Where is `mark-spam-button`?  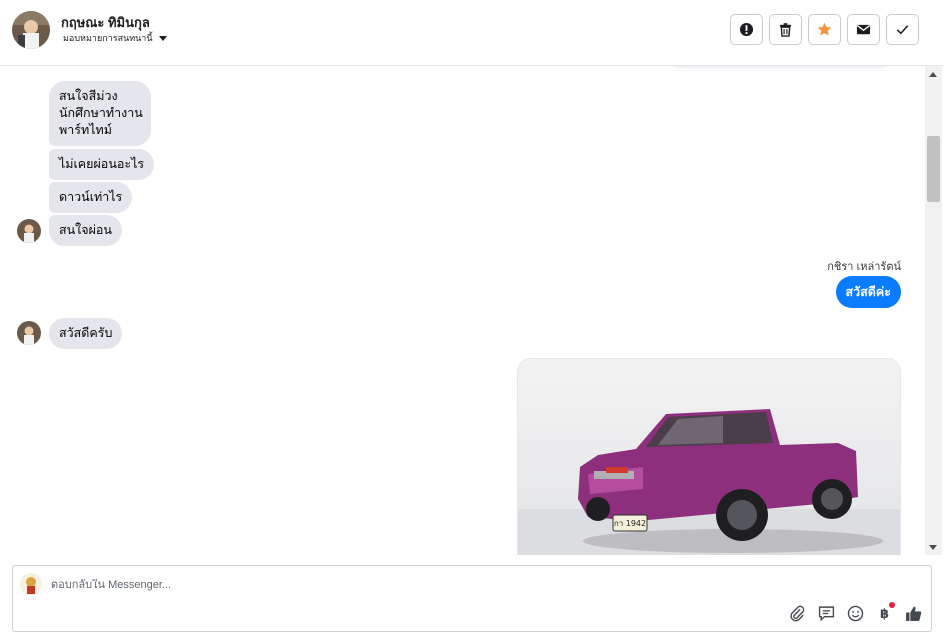
mark-spam-button is located at coordinates (746, 29).